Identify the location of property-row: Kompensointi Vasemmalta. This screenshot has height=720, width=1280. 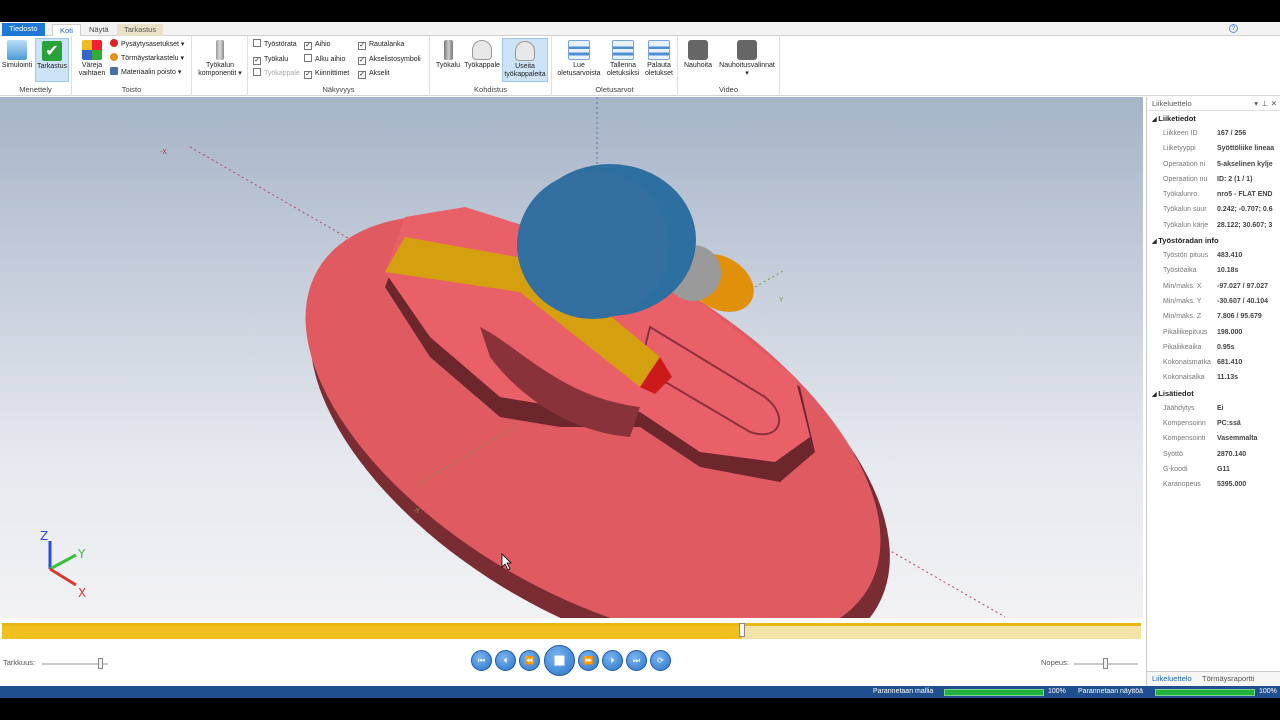
(1213, 438).